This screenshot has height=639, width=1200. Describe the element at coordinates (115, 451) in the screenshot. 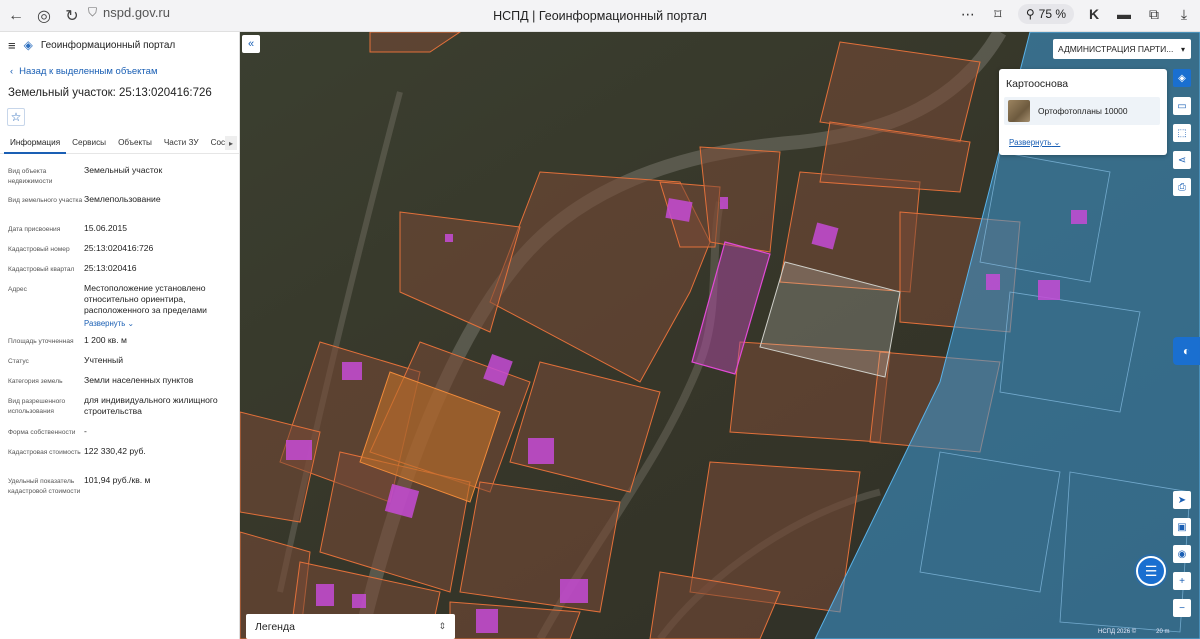

I see `prop-value: 122 330,42 руб.` at that location.